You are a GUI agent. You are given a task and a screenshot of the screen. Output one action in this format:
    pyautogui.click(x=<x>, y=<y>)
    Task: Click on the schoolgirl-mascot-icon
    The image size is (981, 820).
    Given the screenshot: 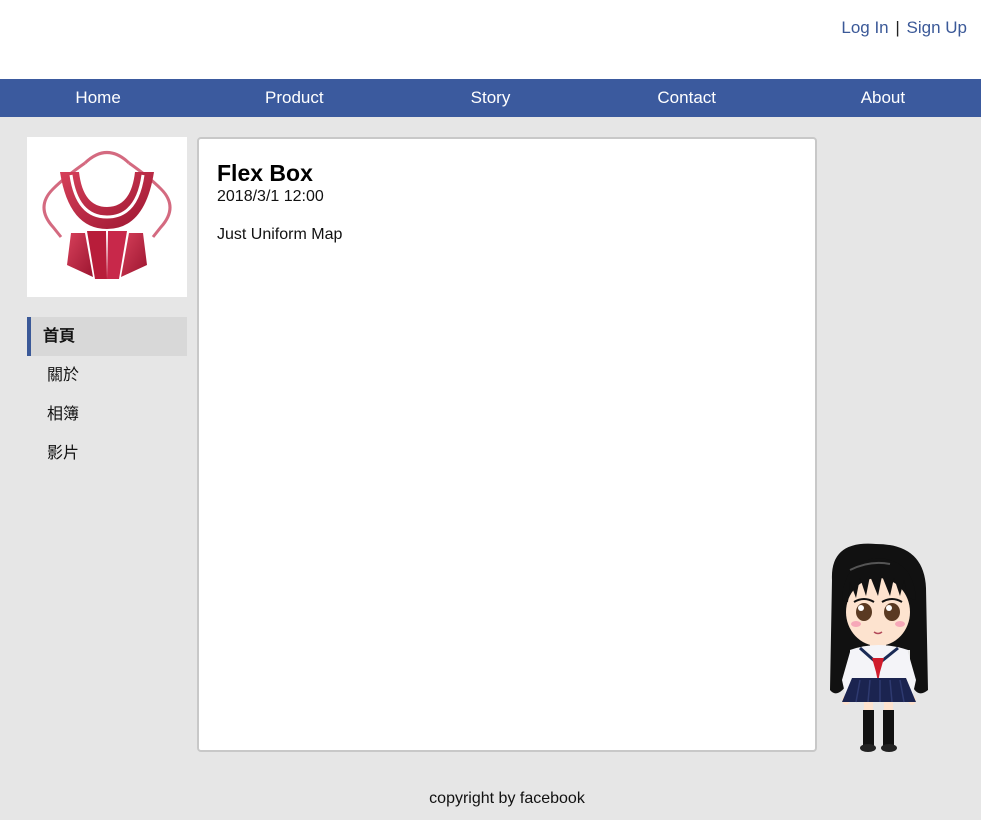 What is the action you would take?
    pyautogui.click(x=879, y=647)
    